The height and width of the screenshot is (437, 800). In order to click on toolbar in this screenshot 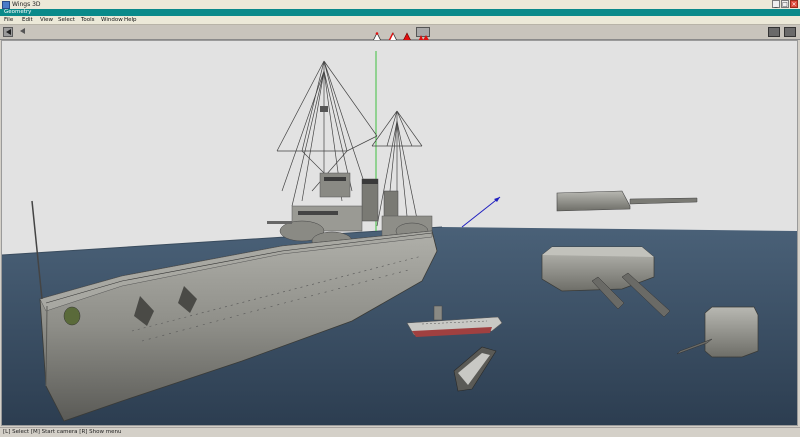, I will do `click(400, 33)`.